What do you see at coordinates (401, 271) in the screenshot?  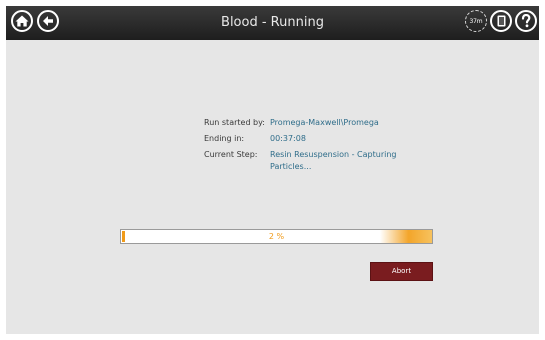 I see `abort-button: Abort` at bounding box center [401, 271].